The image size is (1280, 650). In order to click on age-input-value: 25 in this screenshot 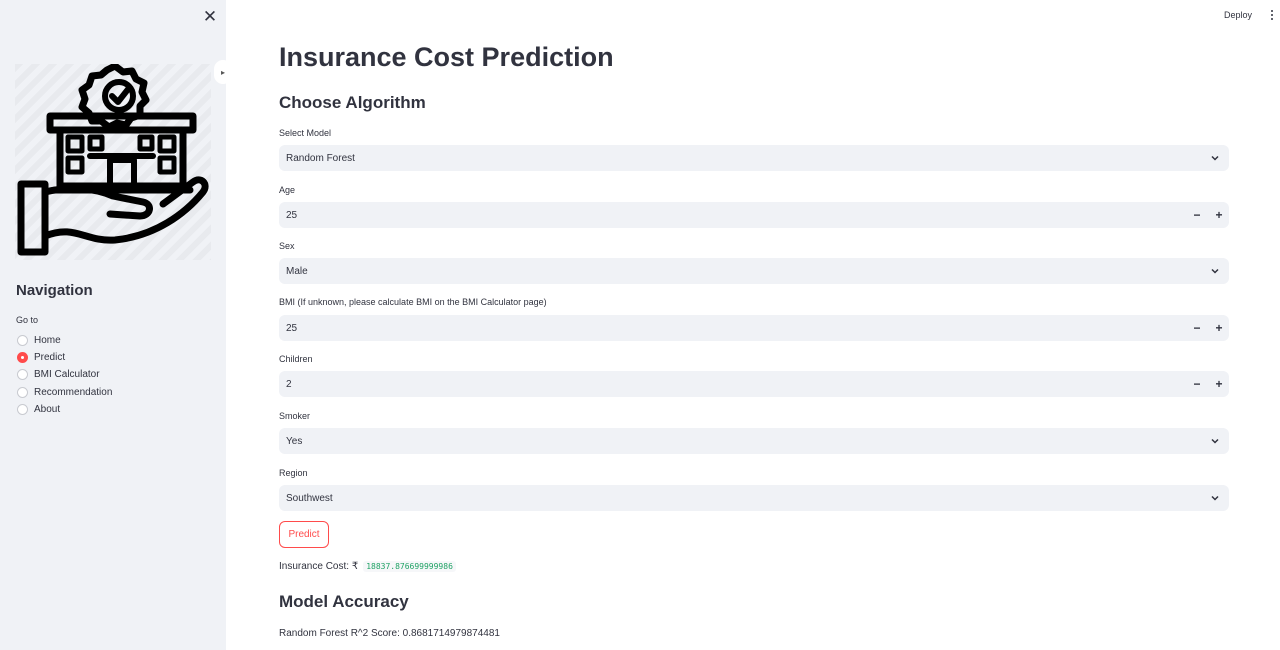, I will do `click(292, 215)`.